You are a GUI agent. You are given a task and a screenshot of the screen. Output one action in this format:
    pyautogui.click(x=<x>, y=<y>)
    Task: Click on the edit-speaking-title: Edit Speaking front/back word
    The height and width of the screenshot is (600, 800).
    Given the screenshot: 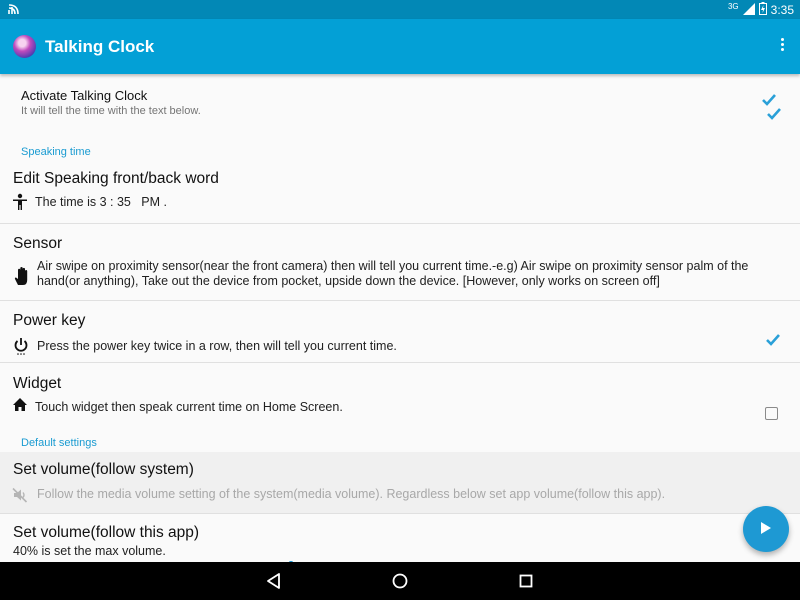 What is the action you would take?
    pyautogui.click(x=116, y=178)
    